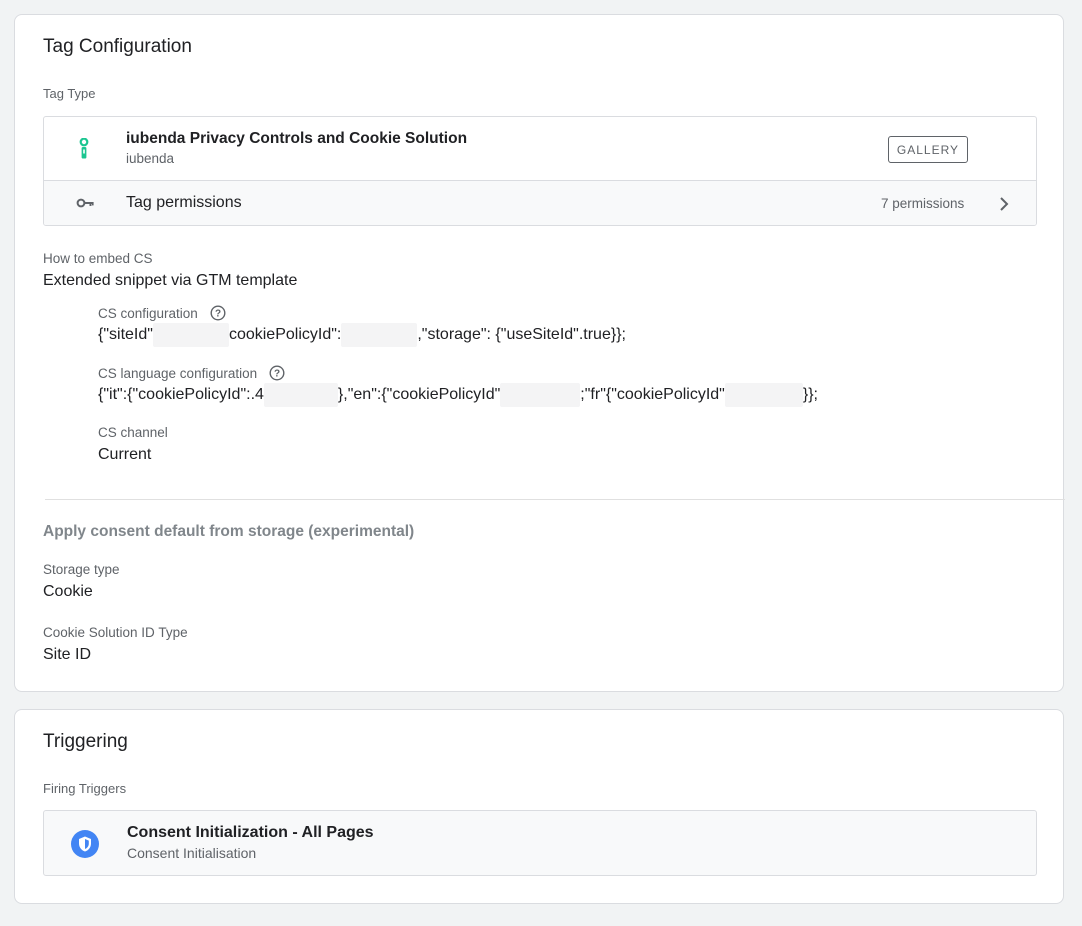 The height and width of the screenshot is (926, 1082). Describe the element at coordinates (125, 335) in the screenshot. I see `cs-config-part: {"siteId"` at that location.